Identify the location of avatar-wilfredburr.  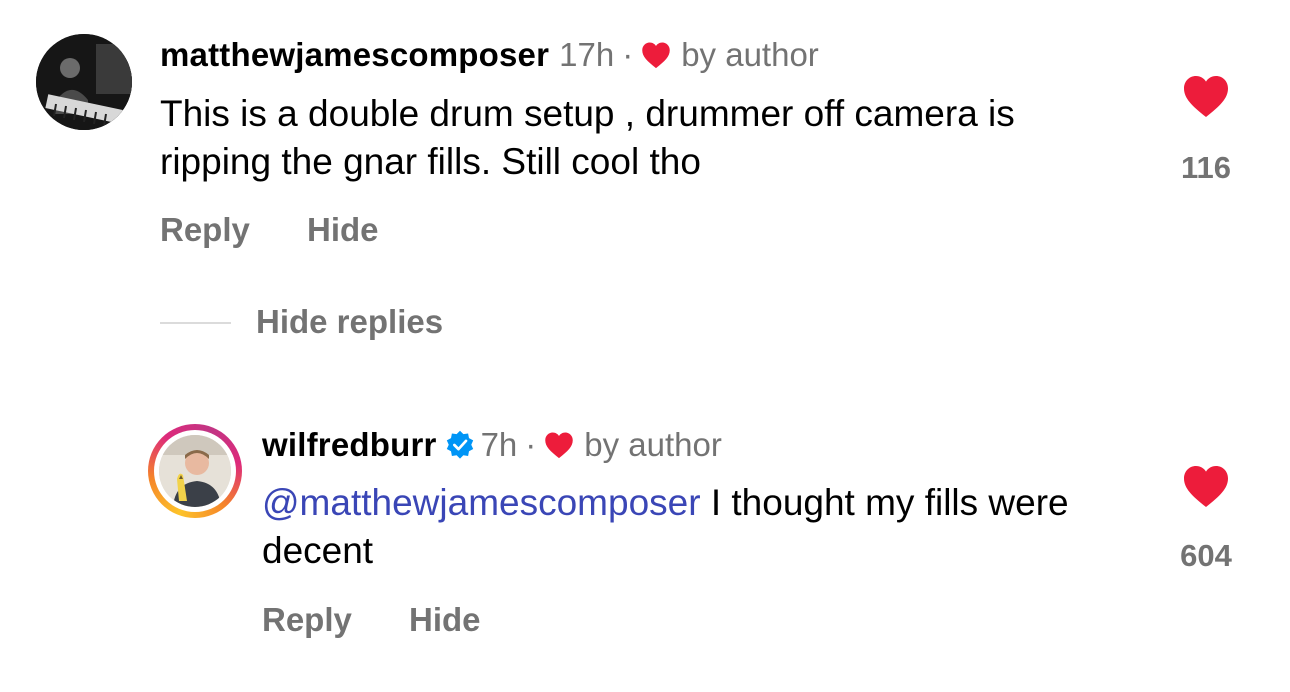
(195, 471).